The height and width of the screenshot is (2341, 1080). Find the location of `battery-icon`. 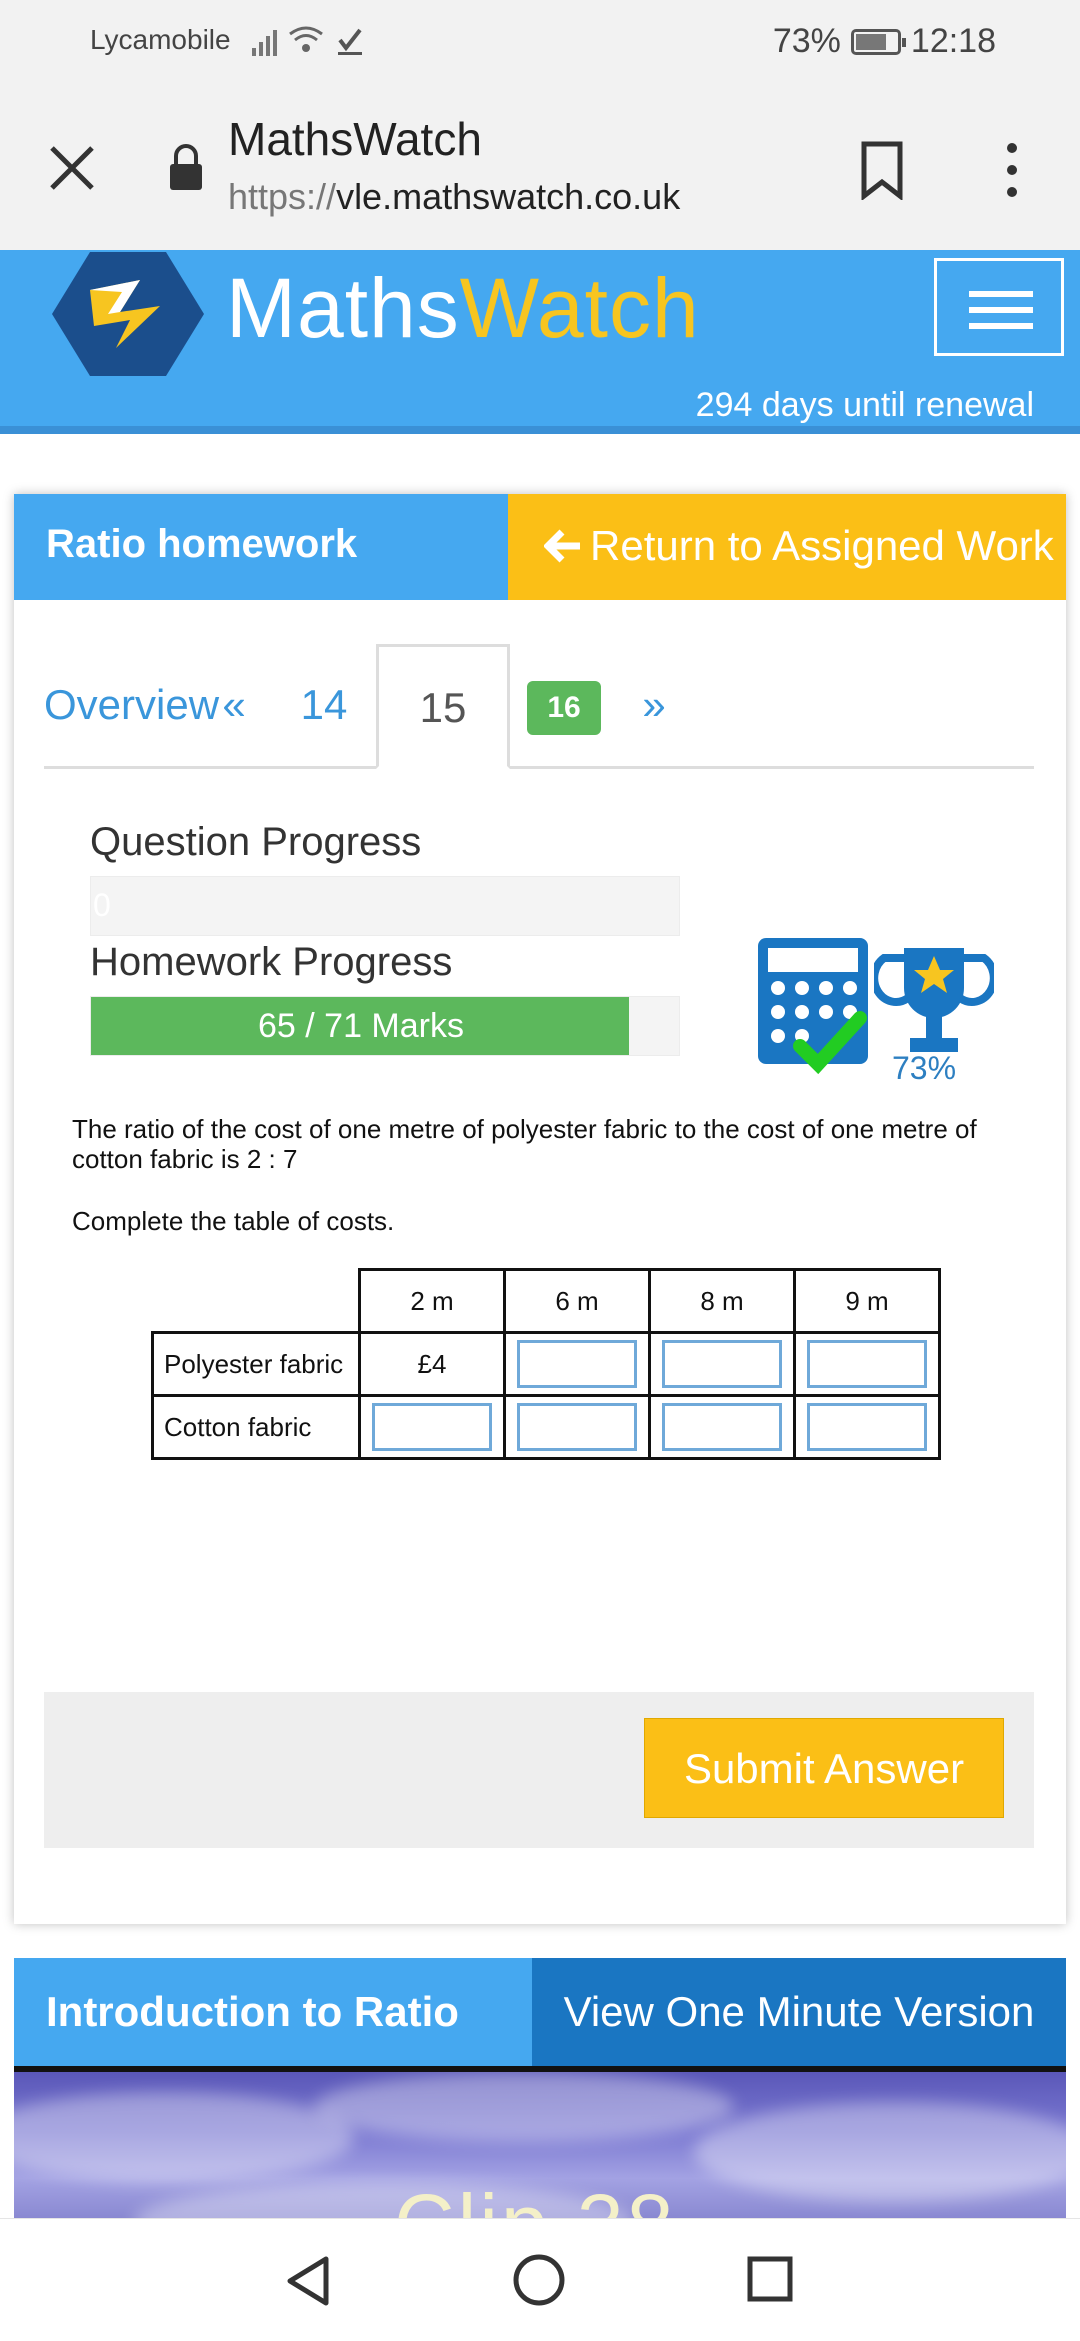

battery-icon is located at coordinates (878, 41).